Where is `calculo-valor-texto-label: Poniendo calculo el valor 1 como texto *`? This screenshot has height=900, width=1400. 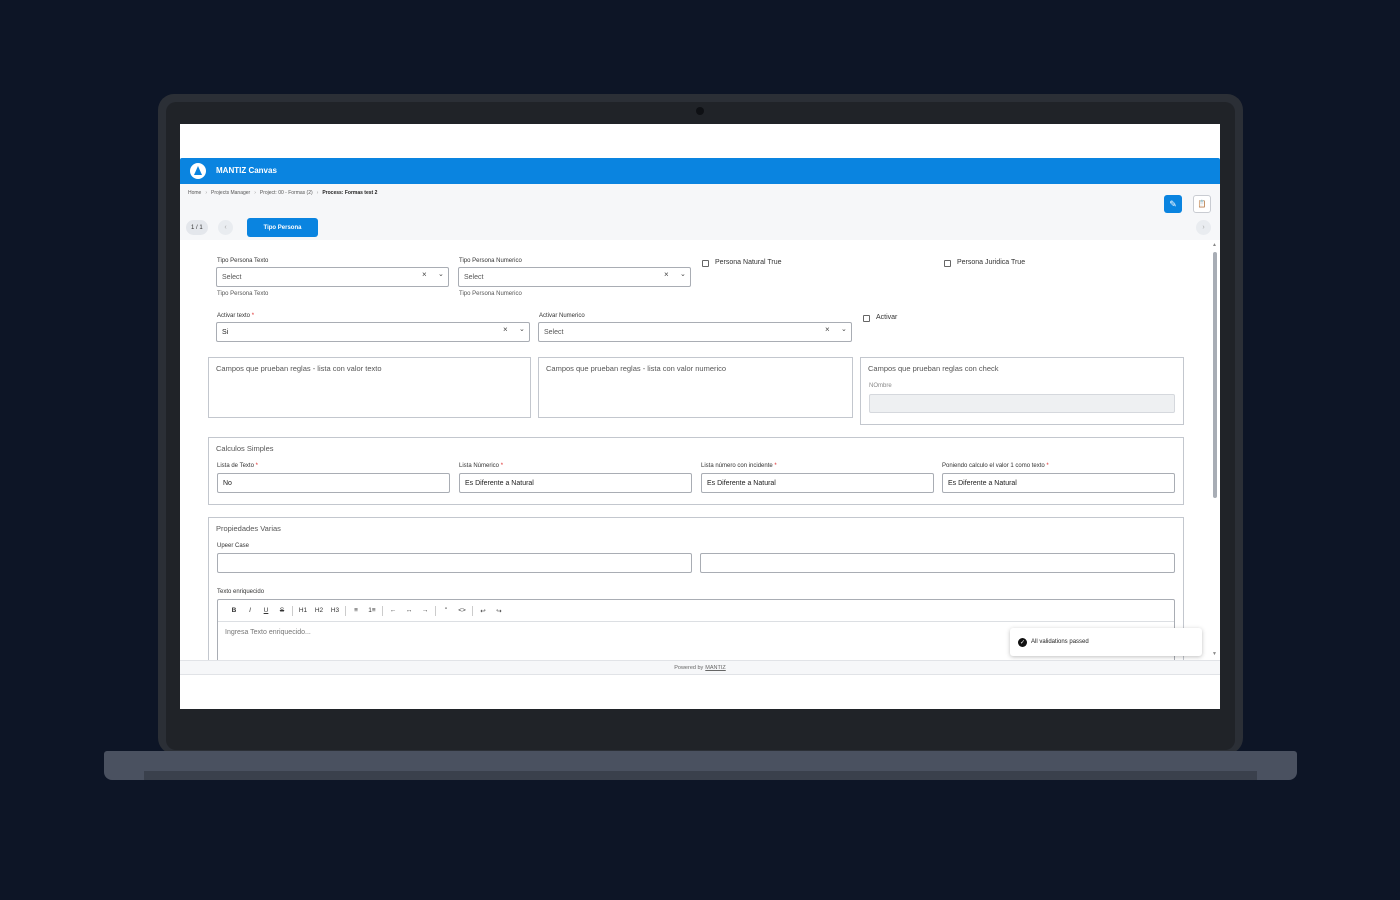
calculo-valor-texto-label: Poniendo calculo el valor 1 como texto * is located at coordinates (995, 466).